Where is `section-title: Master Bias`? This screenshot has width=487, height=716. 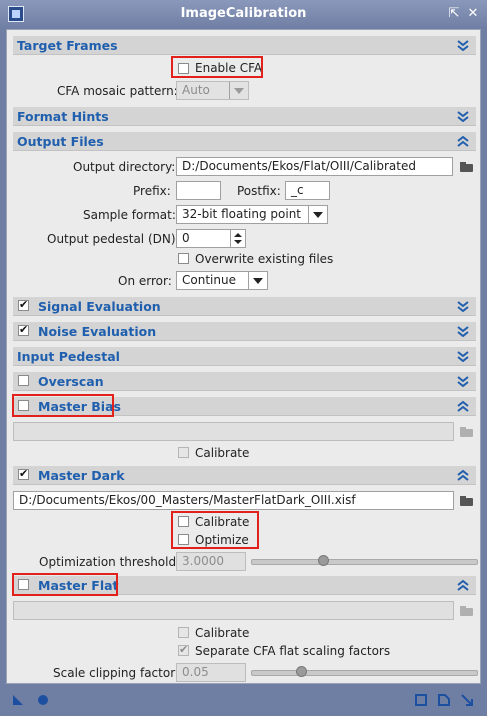 section-title: Master Bias is located at coordinates (79, 406).